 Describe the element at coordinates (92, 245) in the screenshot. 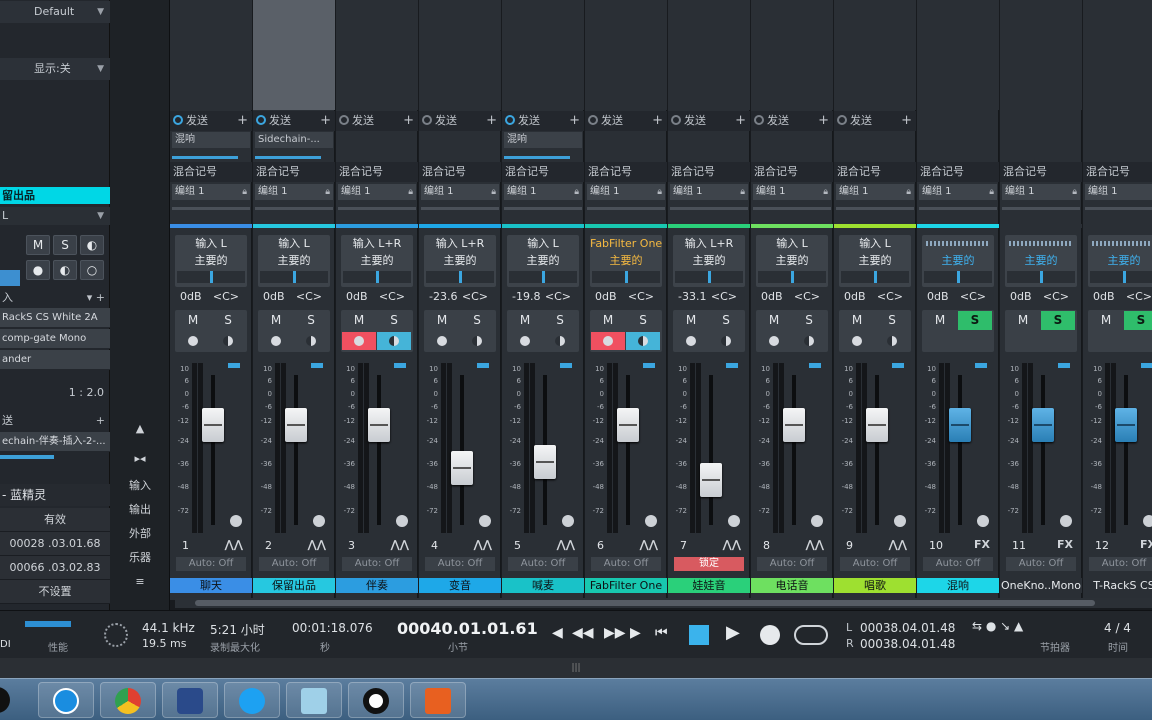

I see `speaker-icon: ◐` at that location.